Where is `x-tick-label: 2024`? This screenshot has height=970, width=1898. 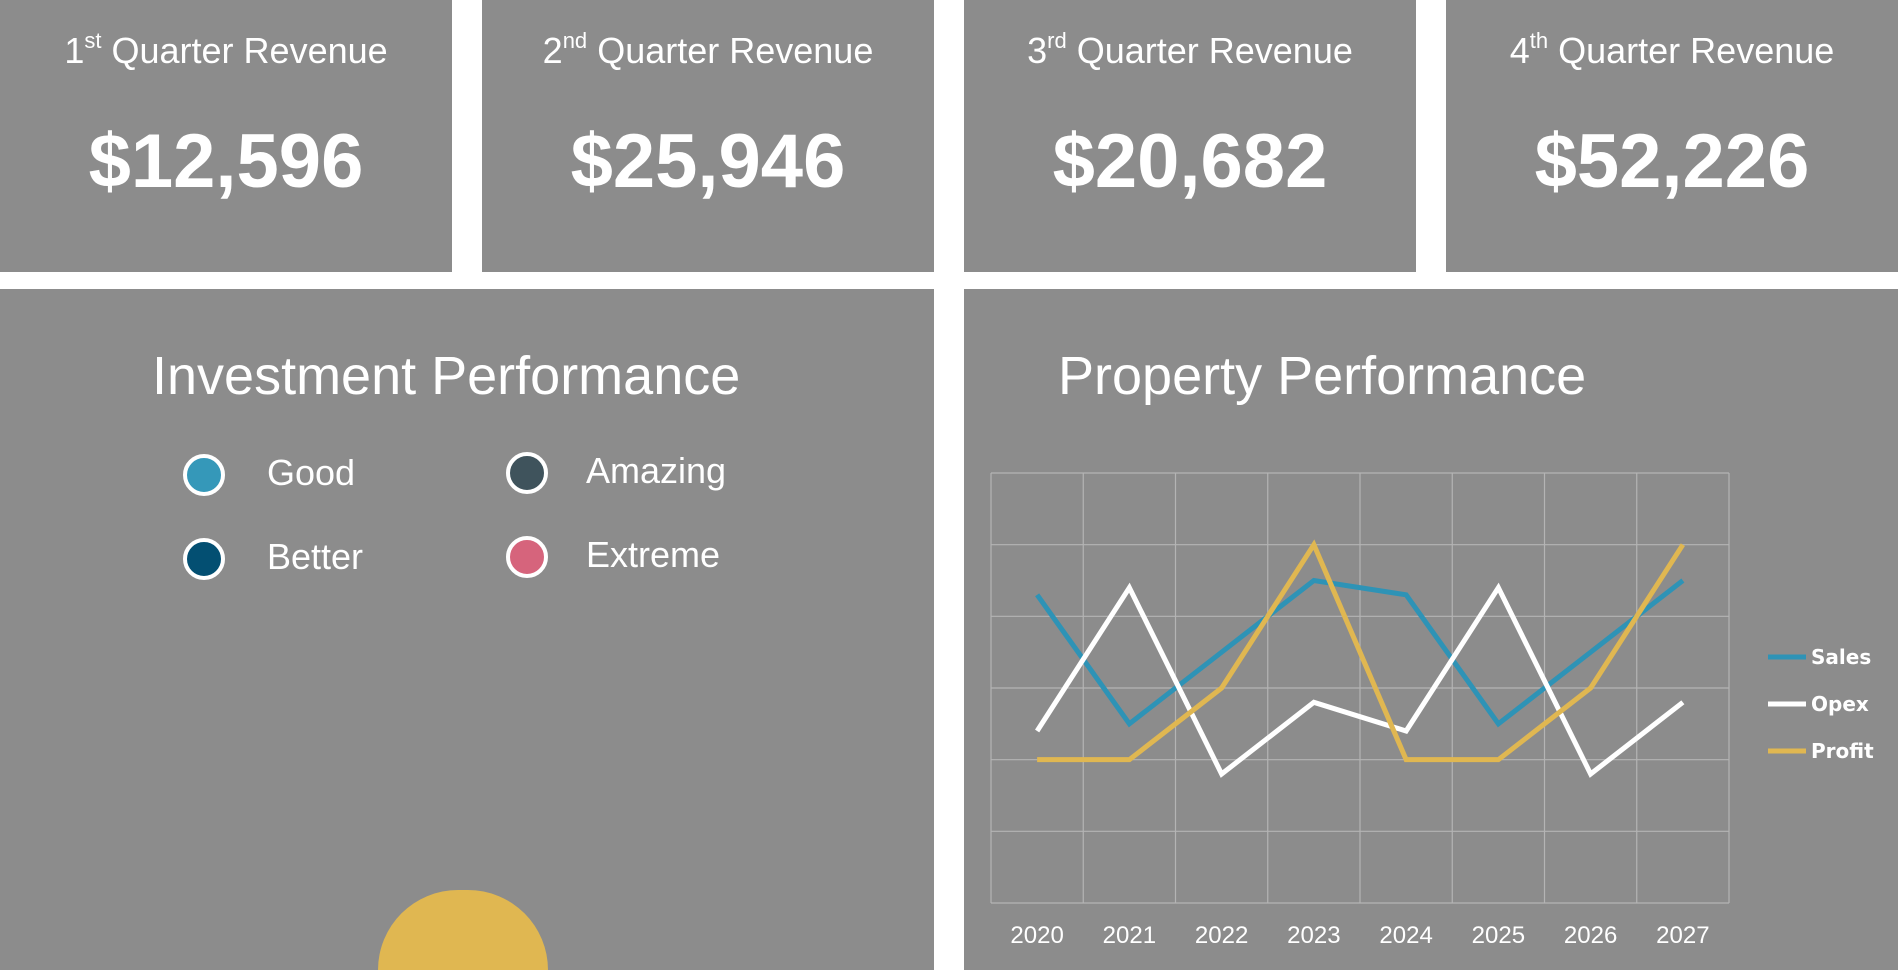 x-tick-label: 2024 is located at coordinates (1405, 935).